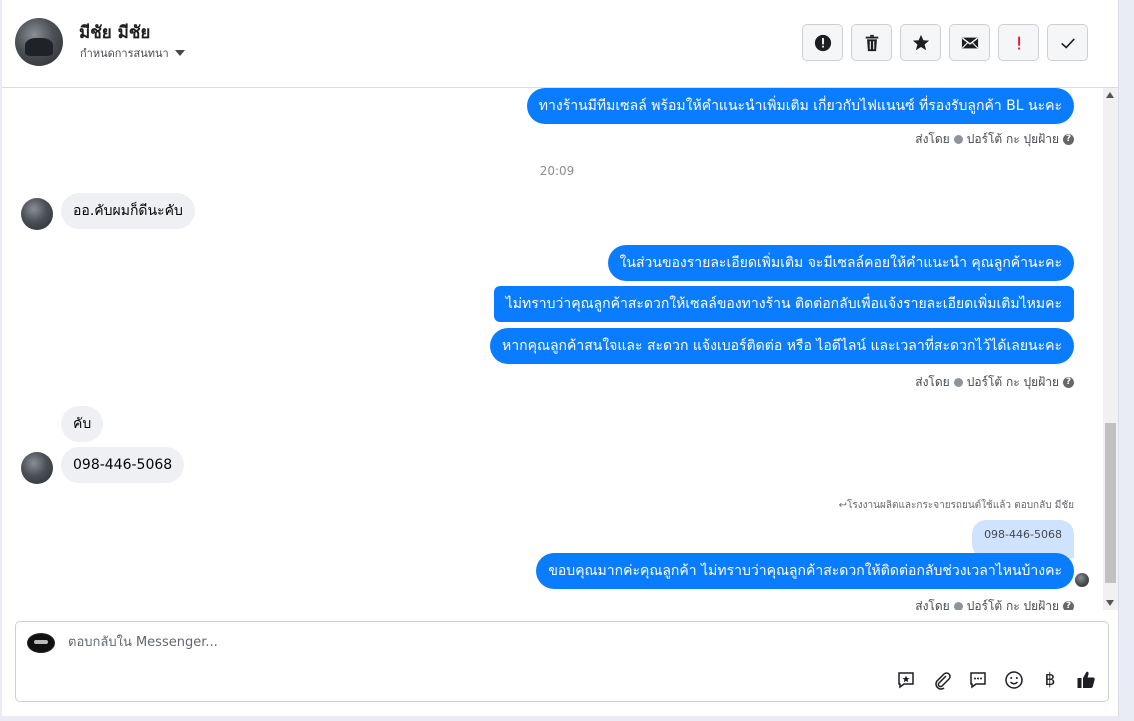 The height and width of the screenshot is (721, 1134). What do you see at coordinates (124, 53) in the screenshot?
I see `assign-conversation-label: กำหนดการสนทนา` at bounding box center [124, 53].